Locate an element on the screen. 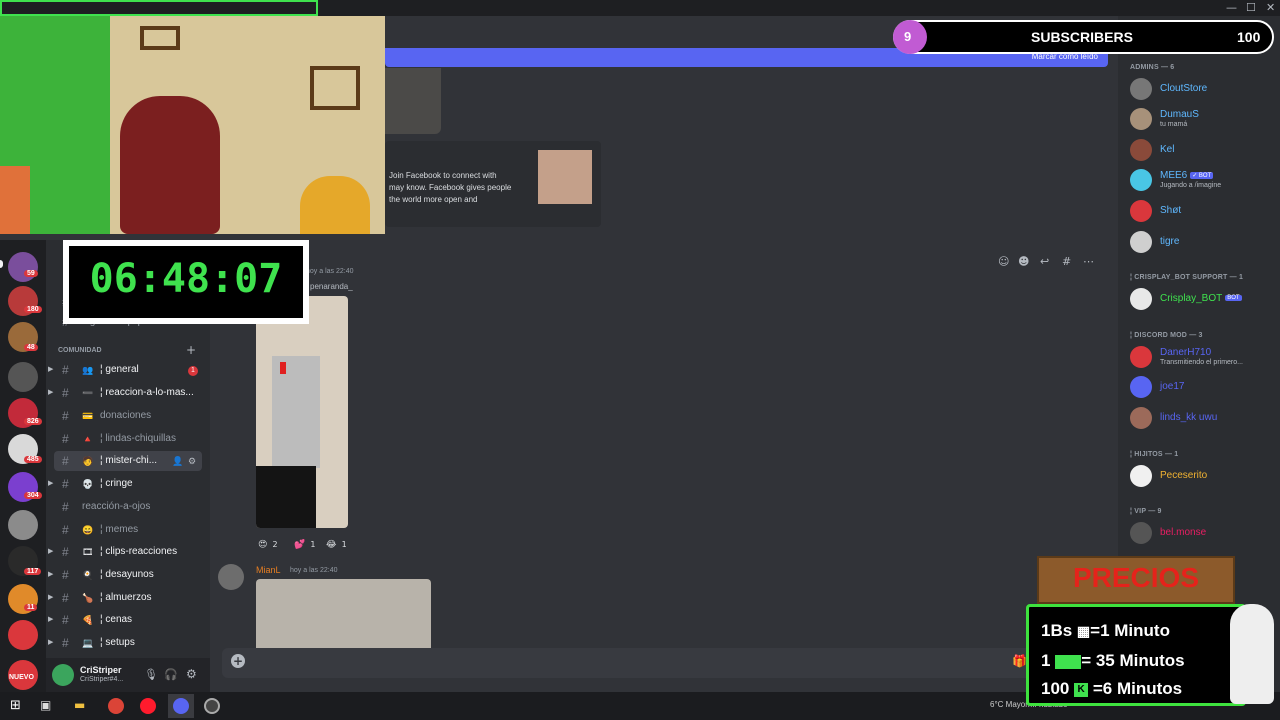  mention-badge: 485 is located at coordinates (33, 459).